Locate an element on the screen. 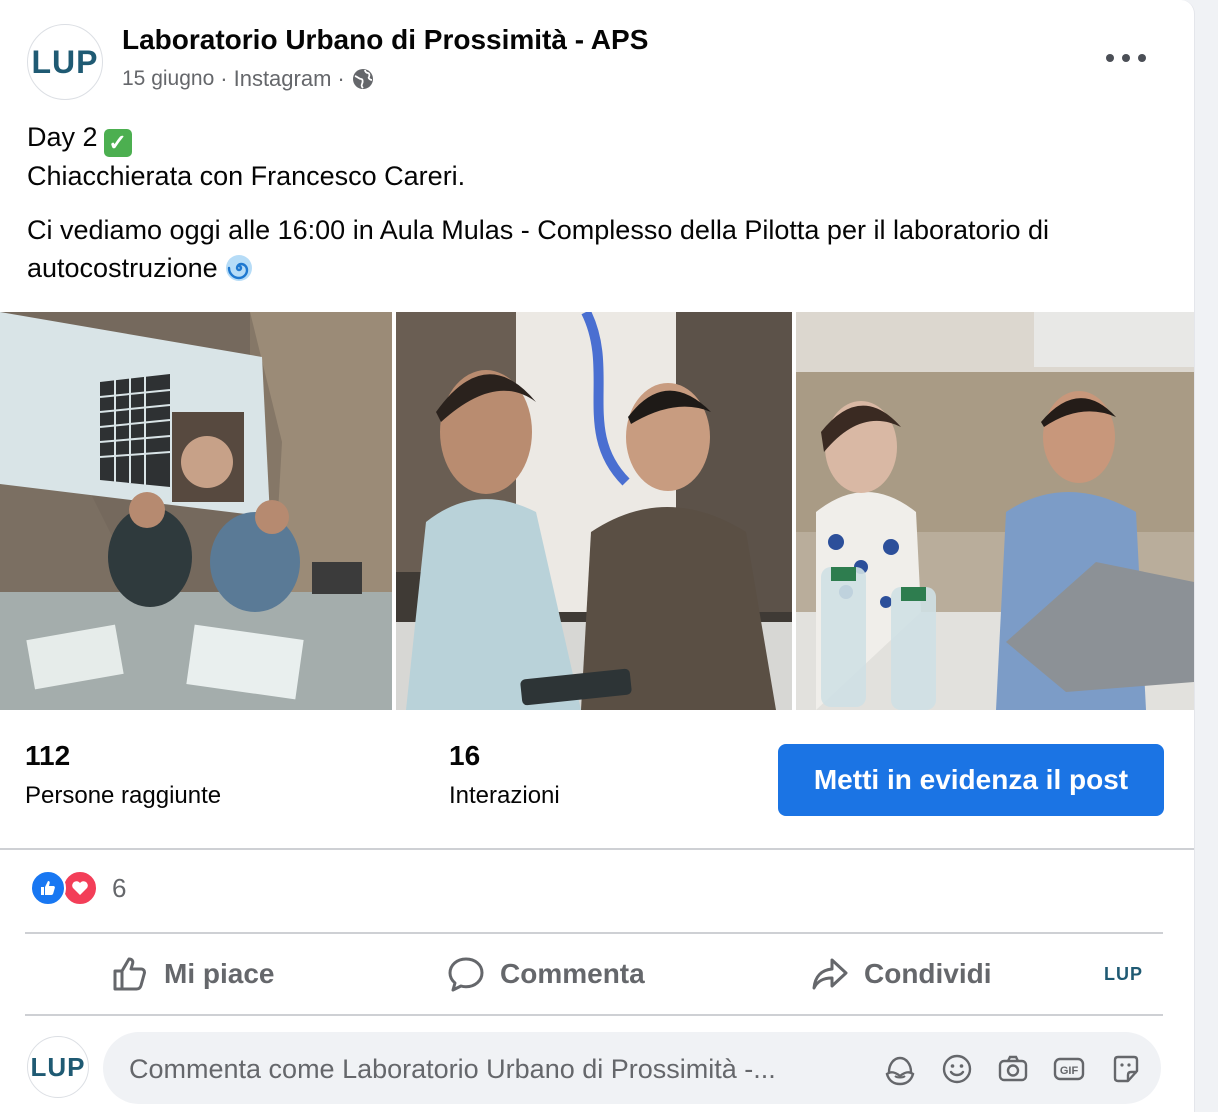 The width and height of the screenshot is (1218, 1112). interactions-label: Interazioni is located at coordinates (504, 795).